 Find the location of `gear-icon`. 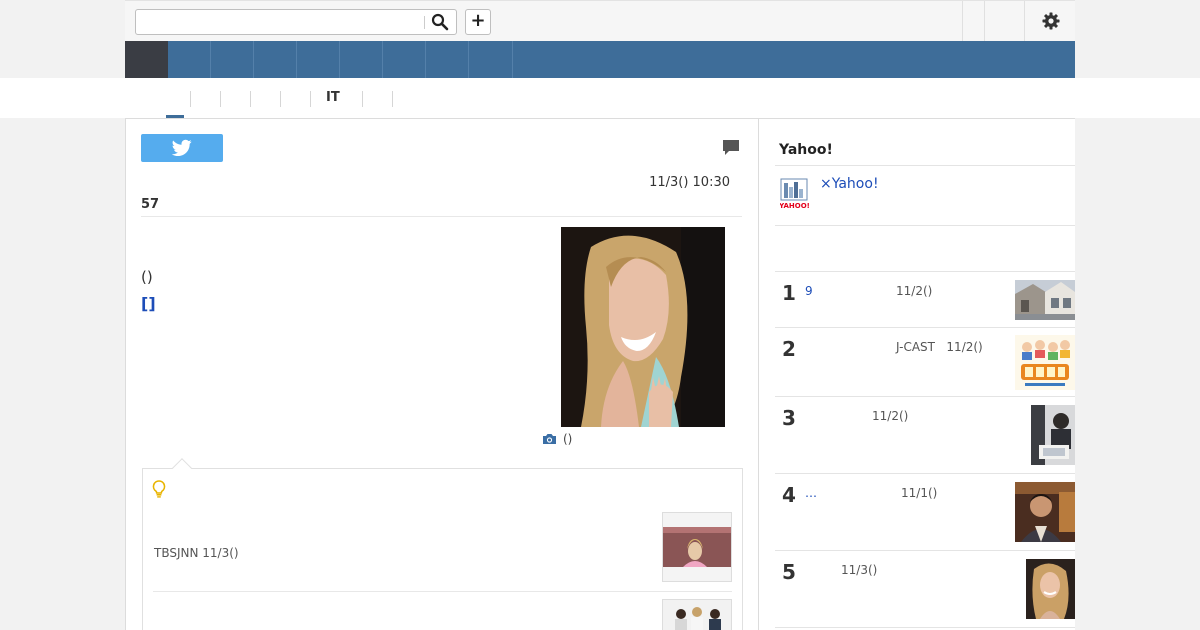

gear-icon is located at coordinates (1051, 21).